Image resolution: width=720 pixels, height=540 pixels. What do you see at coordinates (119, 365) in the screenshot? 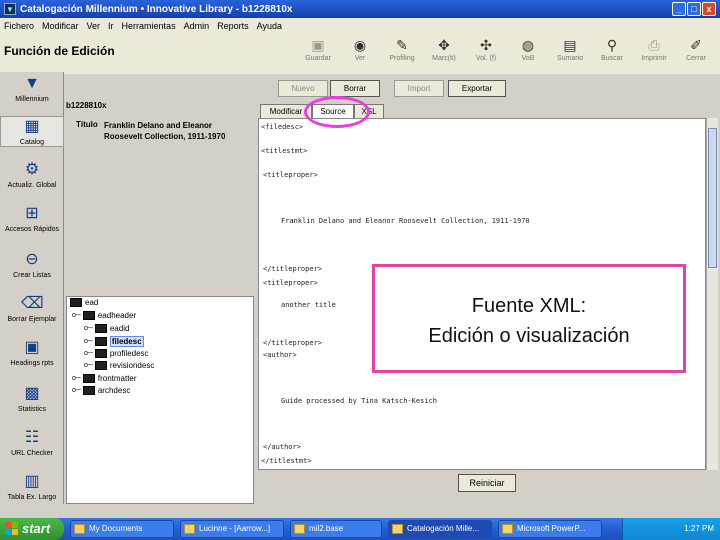
I see `tree-node-revisiondesc: o─ revisiondesc` at bounding box center [119, 365].